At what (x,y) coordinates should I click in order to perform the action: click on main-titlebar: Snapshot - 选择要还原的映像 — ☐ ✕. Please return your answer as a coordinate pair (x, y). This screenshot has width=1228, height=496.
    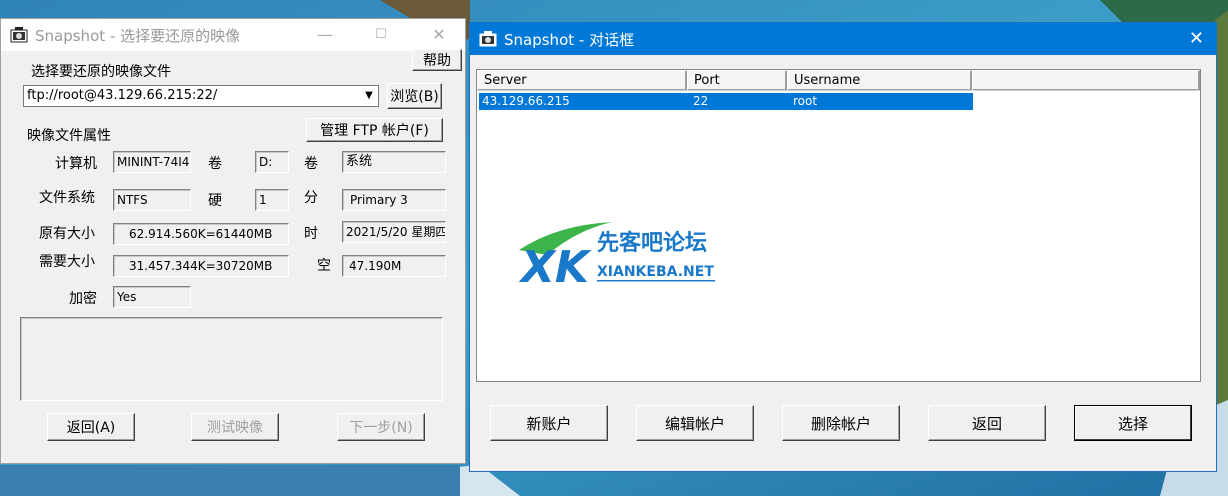
    Looking at the image, I should click on (233, 35).